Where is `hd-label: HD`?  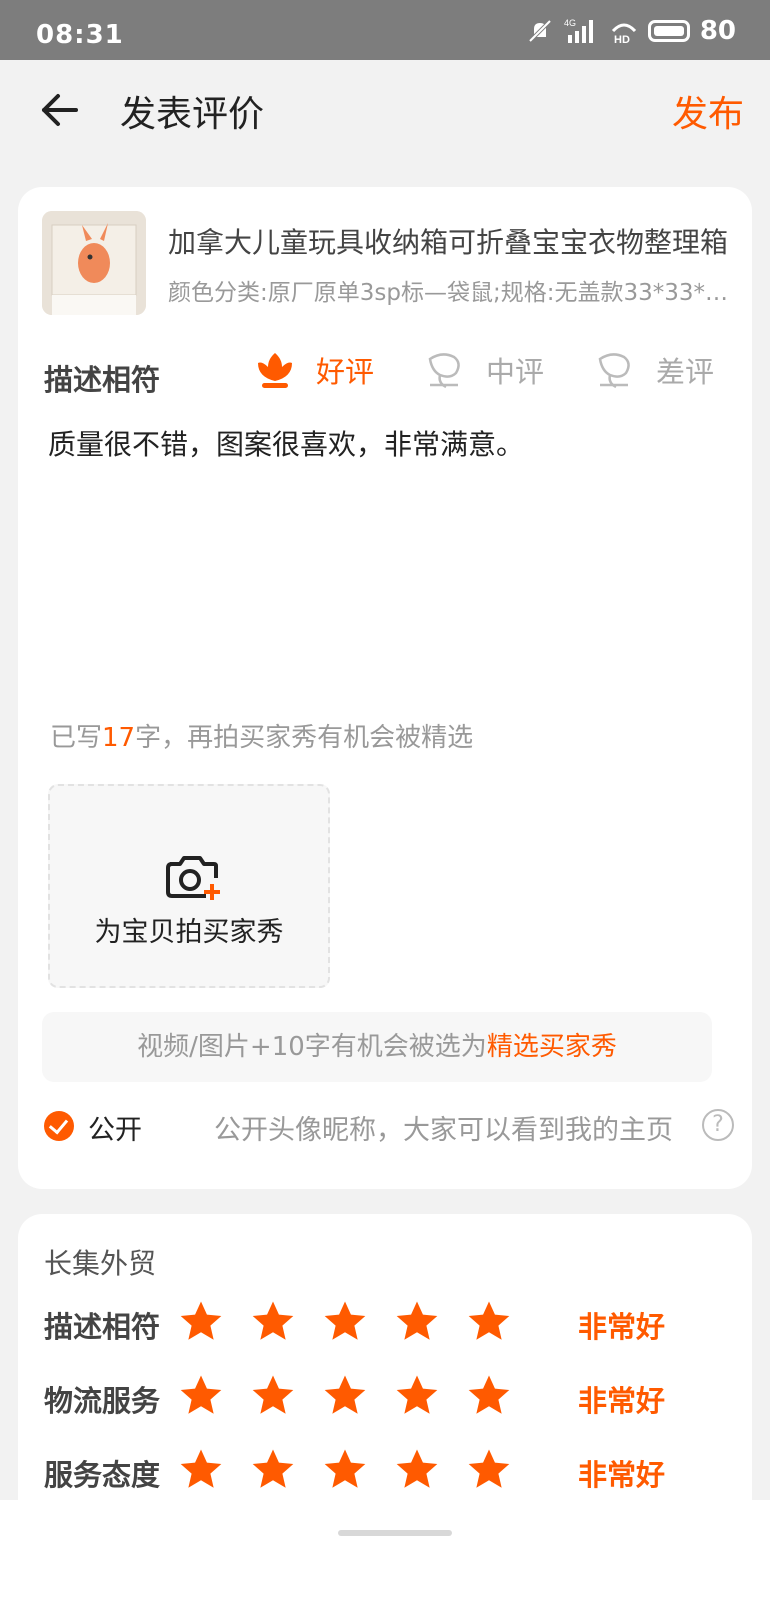
hd-label: HD is located at coordinates (622, 39).